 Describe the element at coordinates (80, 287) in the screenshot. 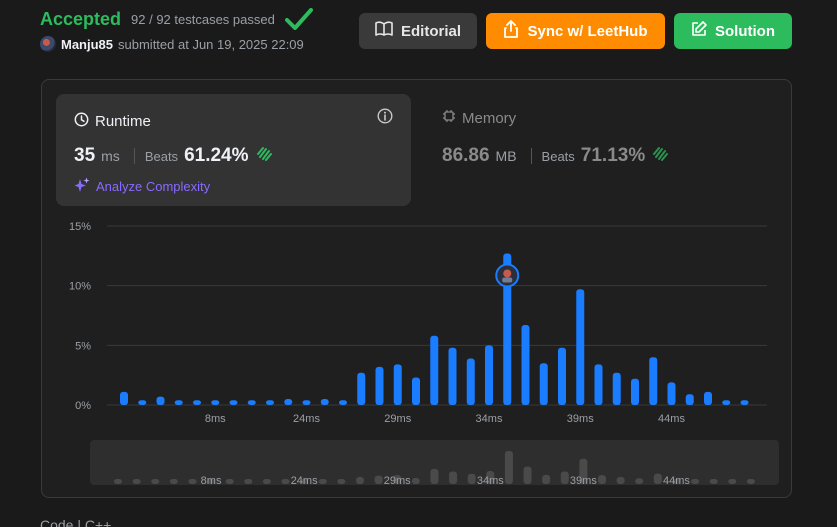

I see `y-tick-label: 10%` at that location.